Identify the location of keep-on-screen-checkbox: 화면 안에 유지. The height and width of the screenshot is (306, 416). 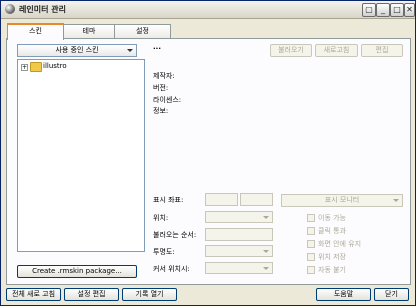
(357, 244).